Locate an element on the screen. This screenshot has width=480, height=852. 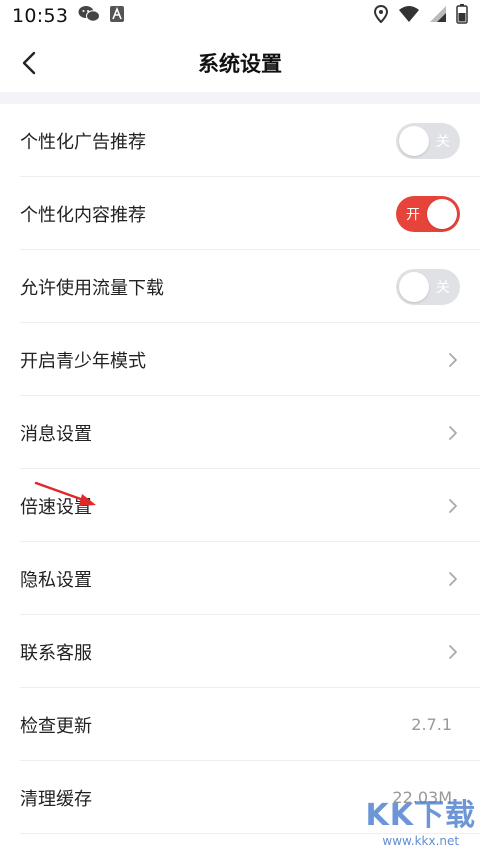
setting-label: 开启青少年模式 is located at coordinates (83, 361).